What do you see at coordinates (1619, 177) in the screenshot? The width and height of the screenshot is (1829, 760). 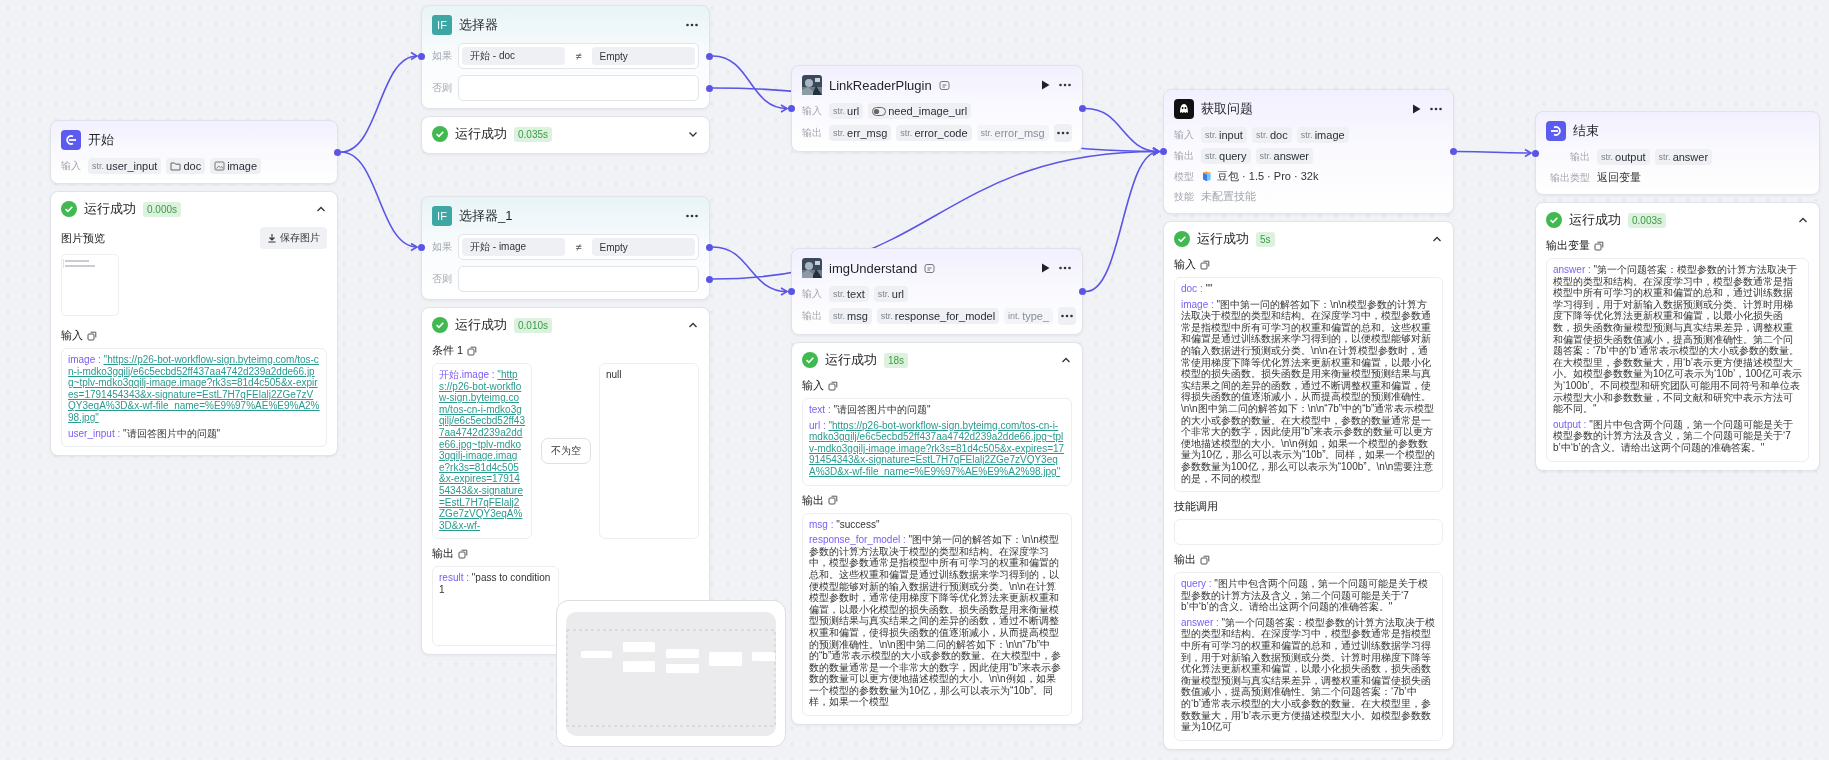 I see `row-value: 返回变量` at bounding box center [1619, 177].